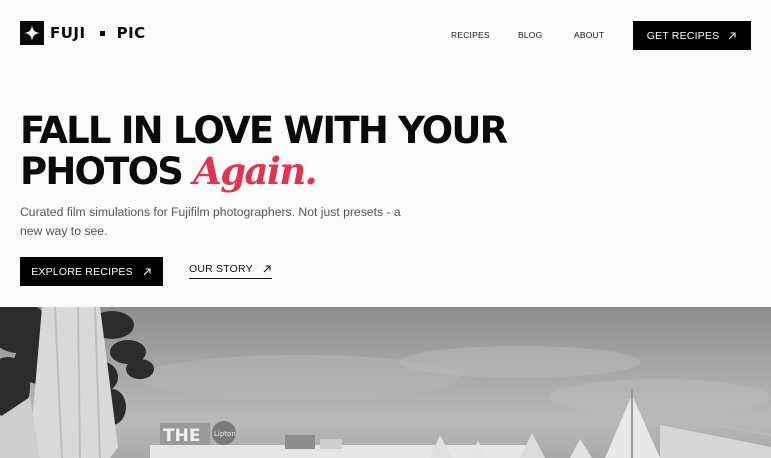  Describe the element at coordinates (82, 271) in the screenshot. I see `explore-recipes-label: EXPLORE RECIPES` at that location.